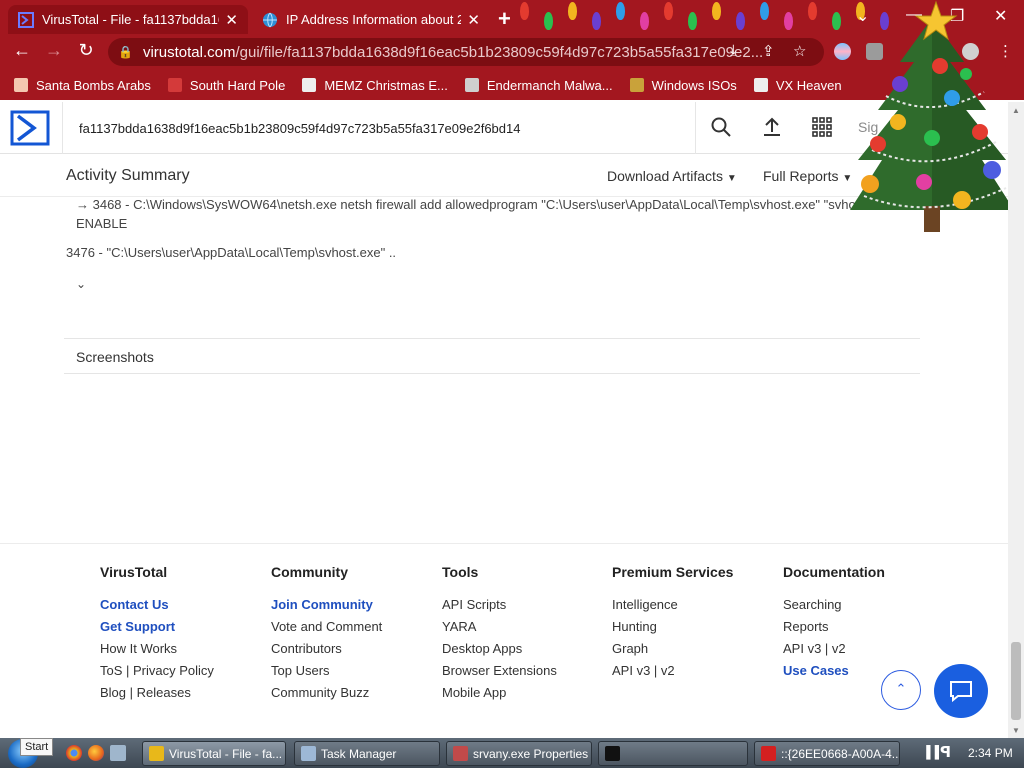  I want to click on snowflake-icon, so click(174, 85).